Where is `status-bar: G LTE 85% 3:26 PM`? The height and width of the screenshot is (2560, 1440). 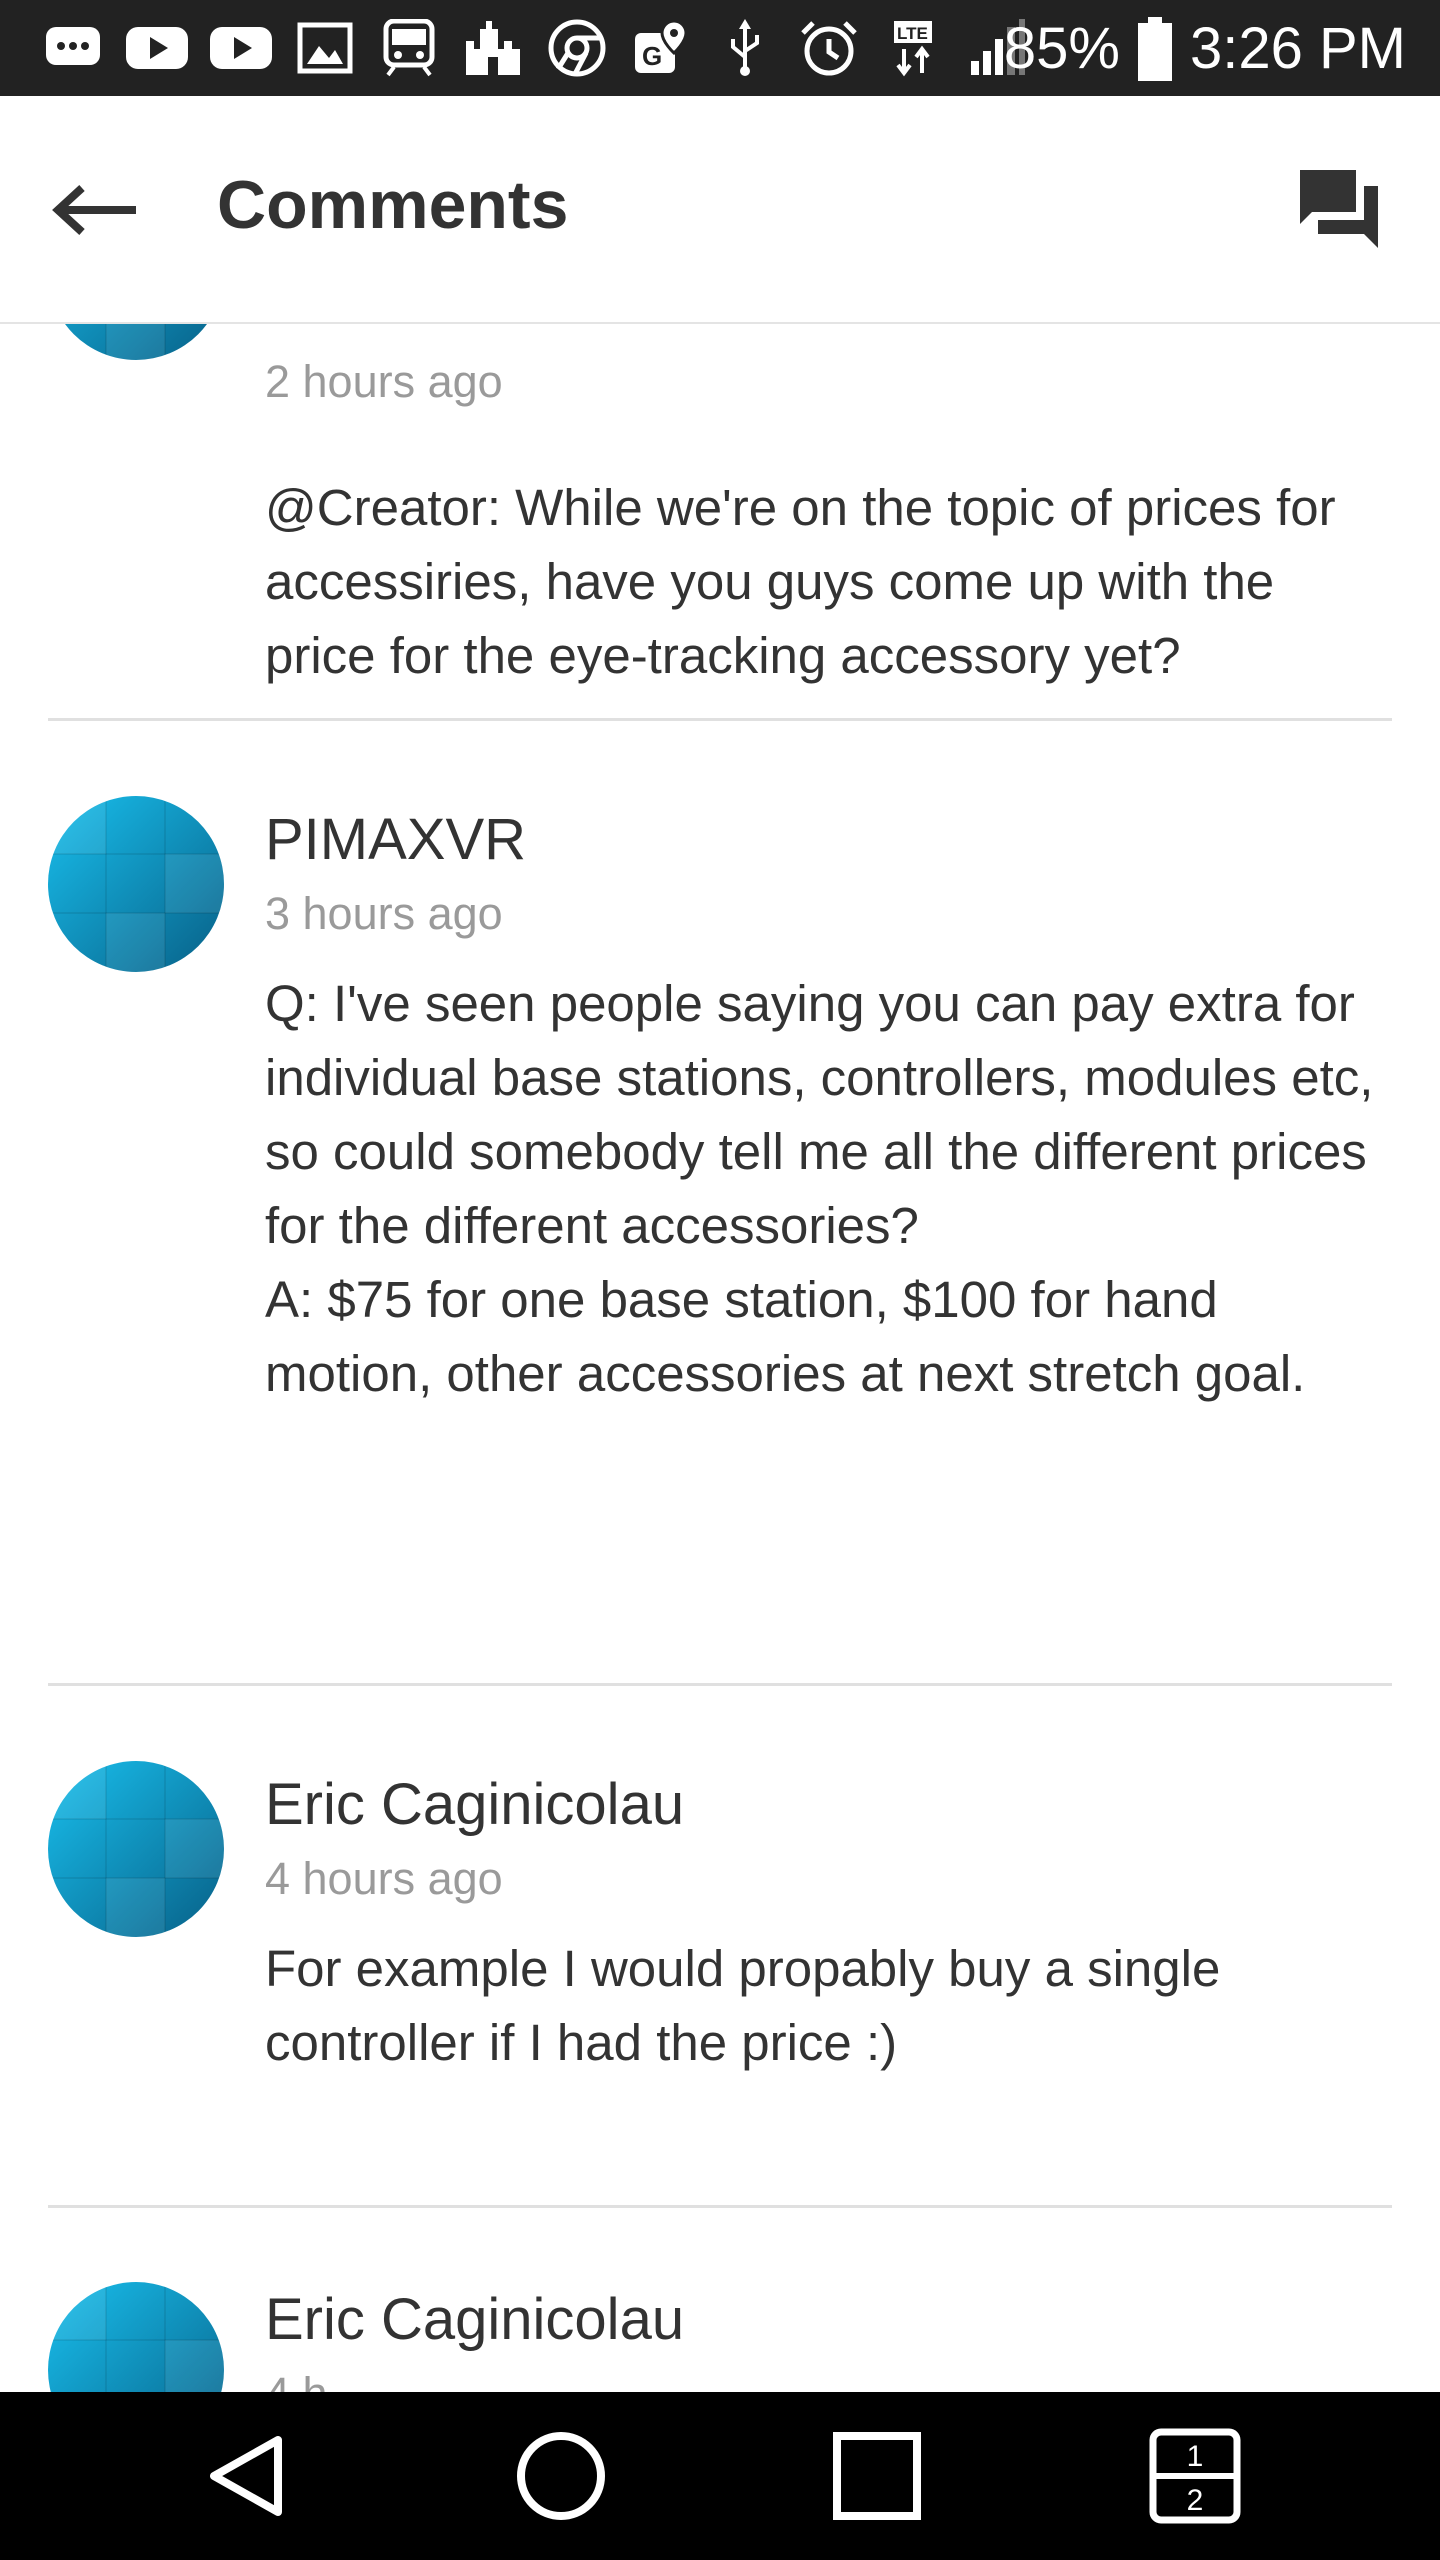
status-bar: G LTE 85% 3:26 PM is located at coordinates (720, 48).